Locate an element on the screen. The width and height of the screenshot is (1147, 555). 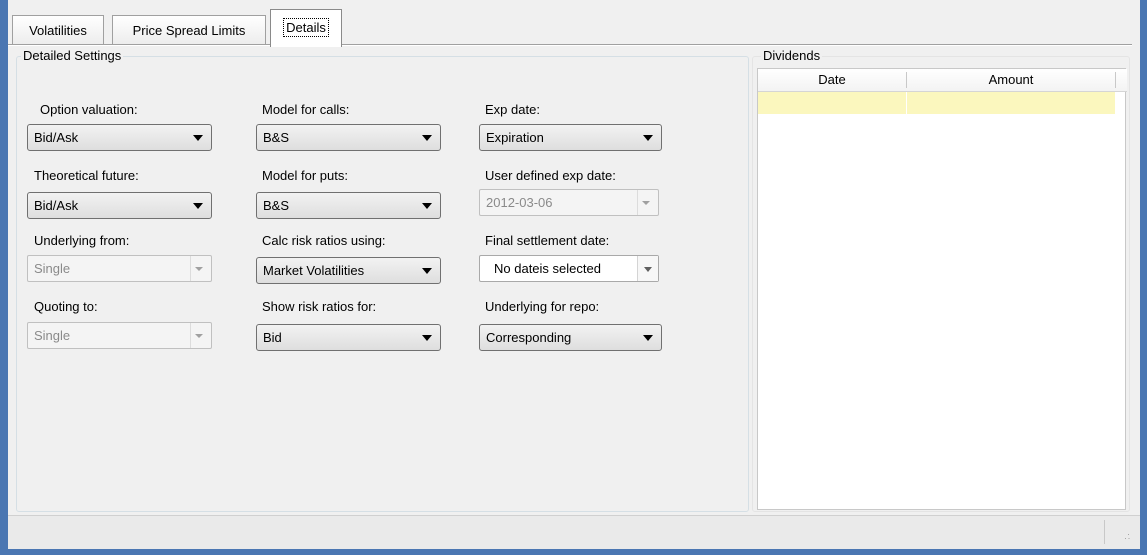
dividends-title: Dividends is located at coordinates (792, 55).